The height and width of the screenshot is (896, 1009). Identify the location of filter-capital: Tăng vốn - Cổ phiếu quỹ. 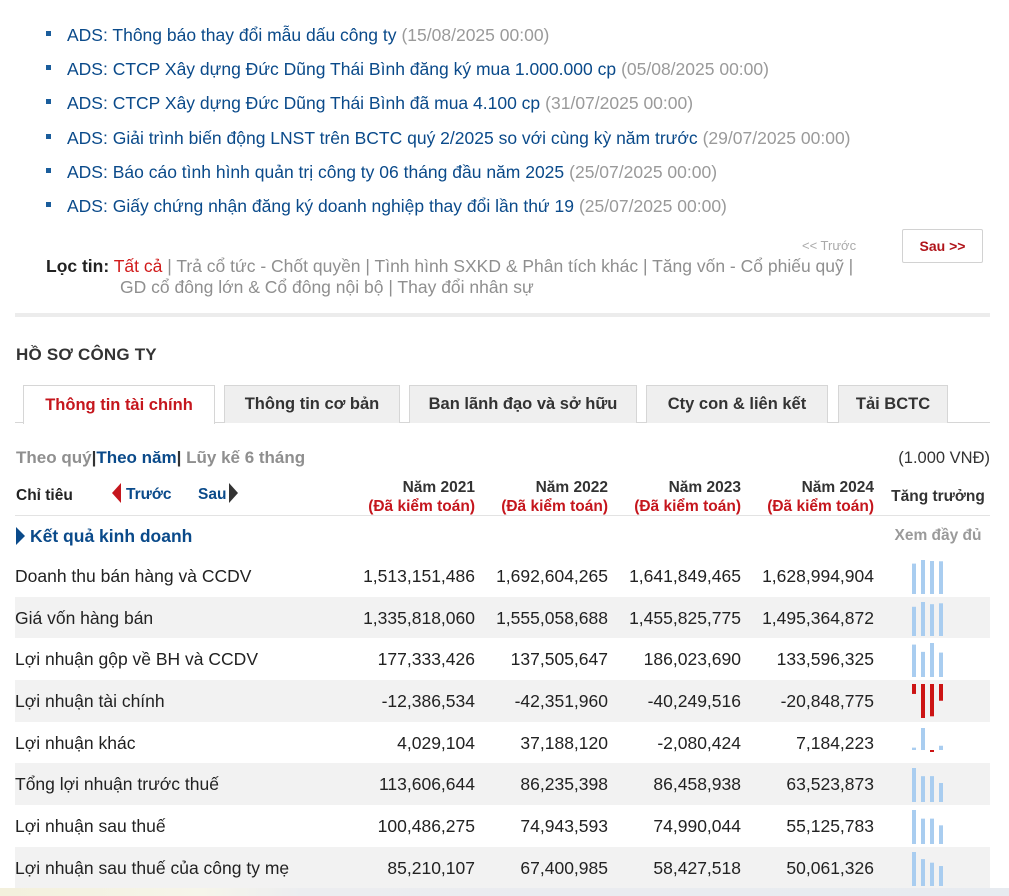
(748, 266).